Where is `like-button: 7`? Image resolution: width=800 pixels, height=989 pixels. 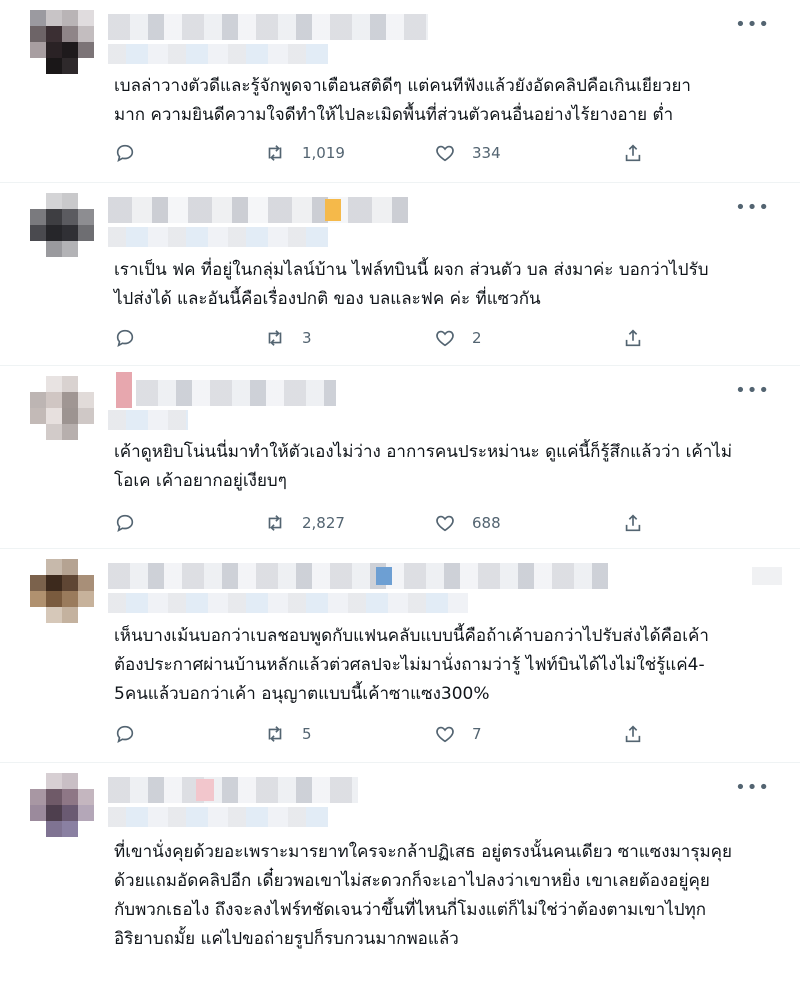
like-button: 7 is located at coordinates (528, 734).